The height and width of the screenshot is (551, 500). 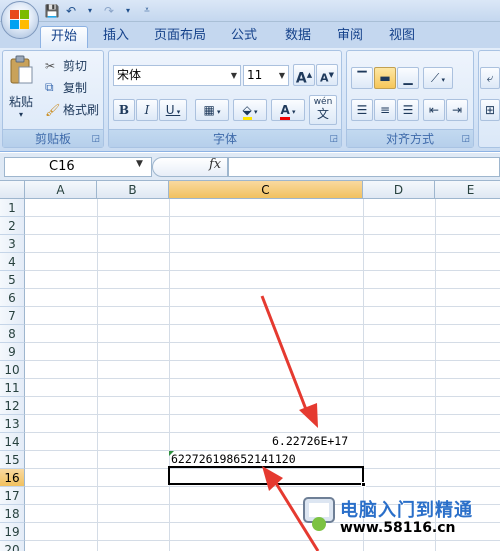 I want to click on watermark-logo, so click(x=319, y=514).